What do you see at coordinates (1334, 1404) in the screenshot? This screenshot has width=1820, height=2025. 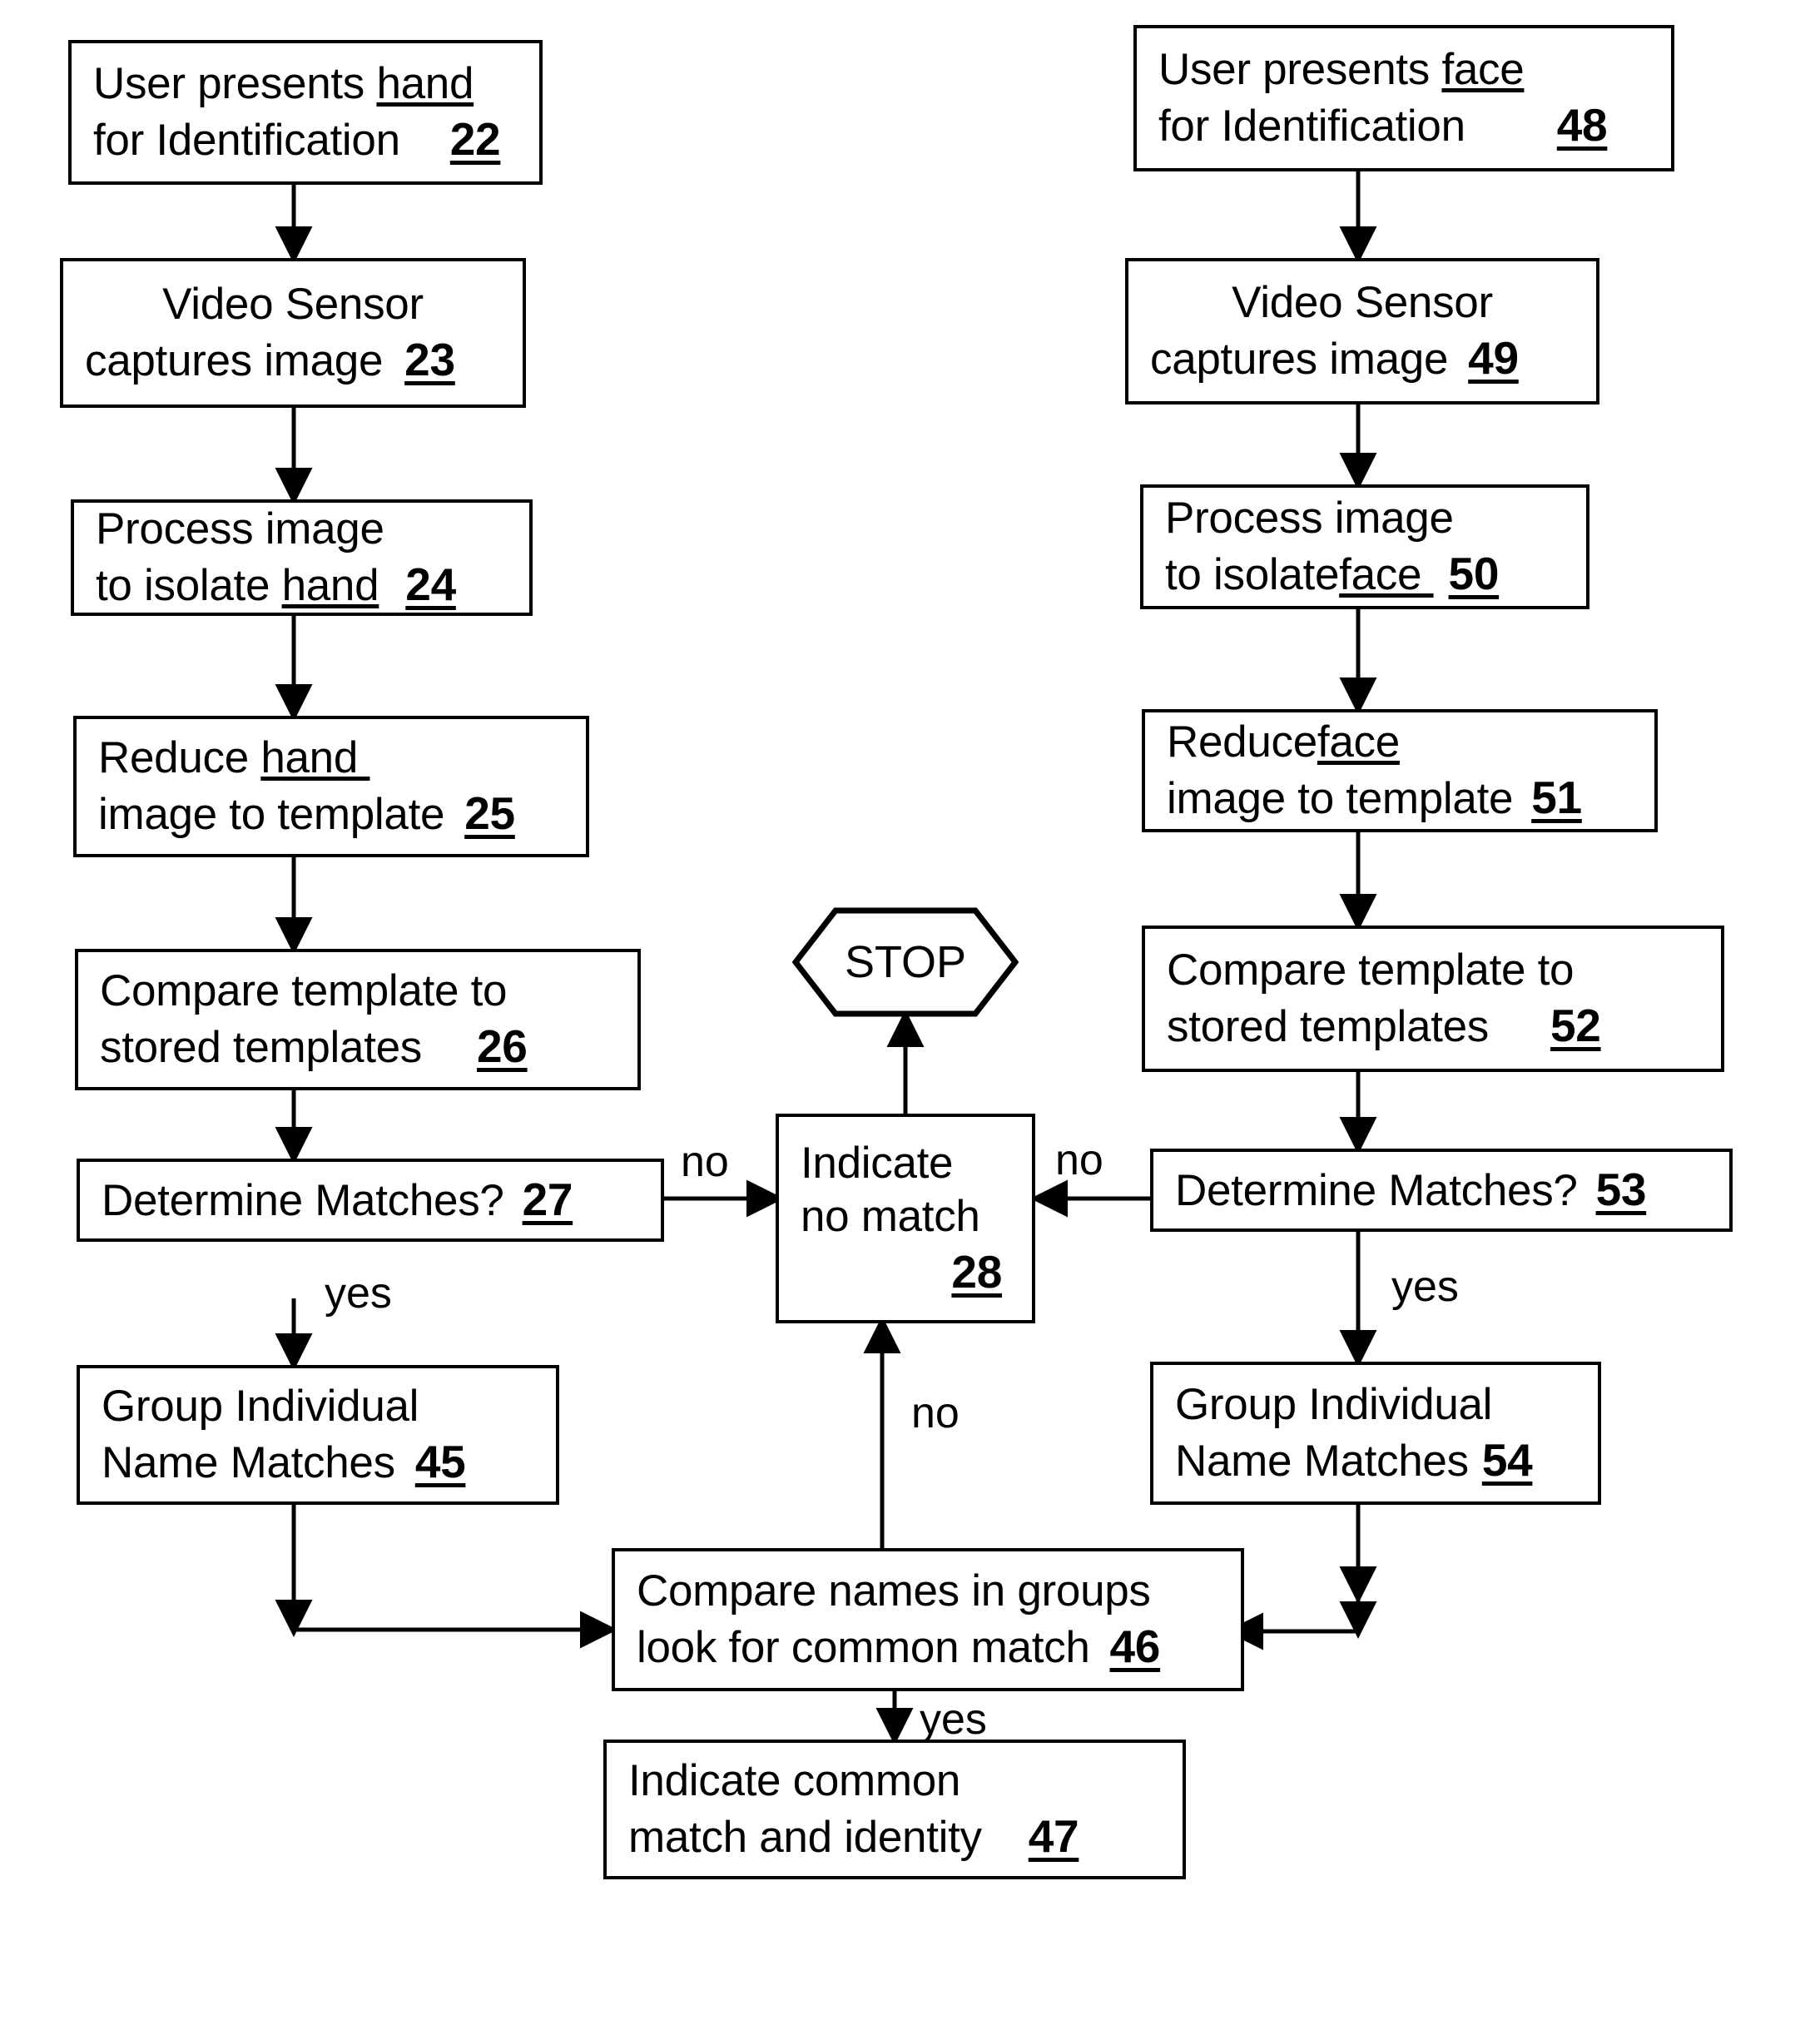 I see `node-54-line1: Group Individual` at bounding box center [1334, 1404].